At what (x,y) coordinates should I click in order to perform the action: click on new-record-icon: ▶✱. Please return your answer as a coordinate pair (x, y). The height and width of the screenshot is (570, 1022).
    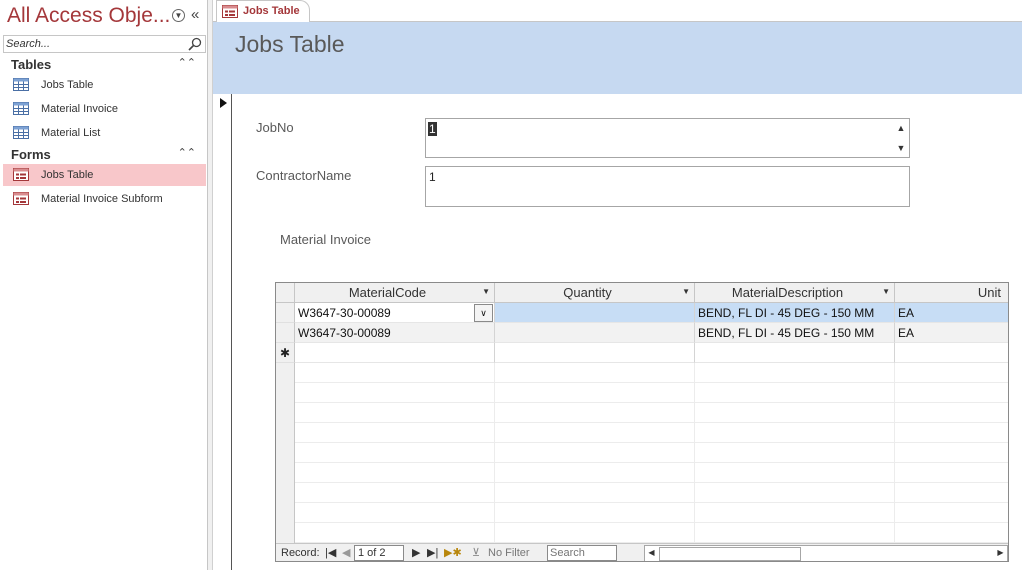
    Looking at the image, I should click on (453, 552).